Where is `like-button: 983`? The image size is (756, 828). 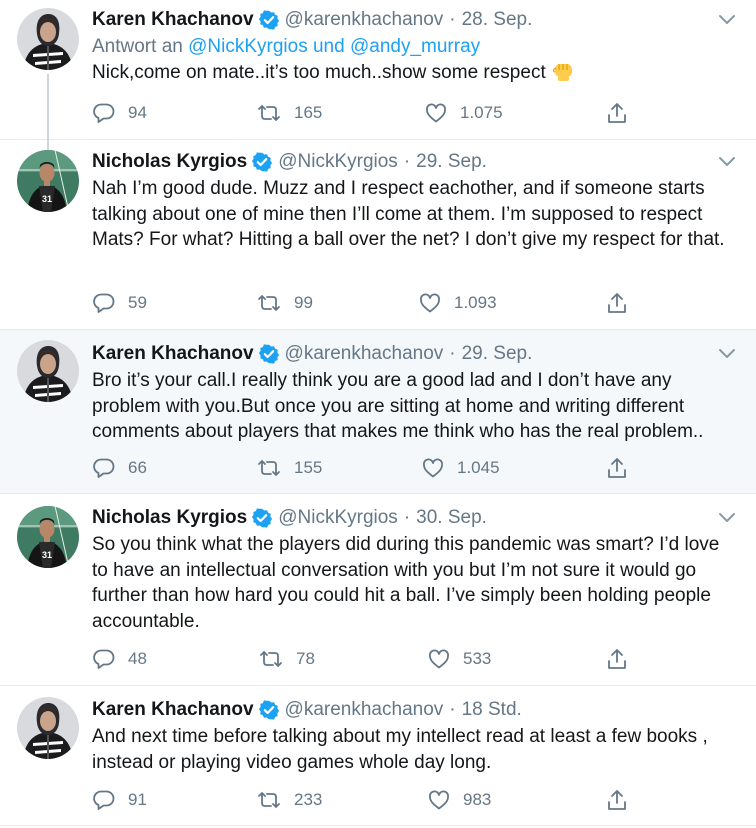
like-button: 983 is located at coordinates (459, 800).